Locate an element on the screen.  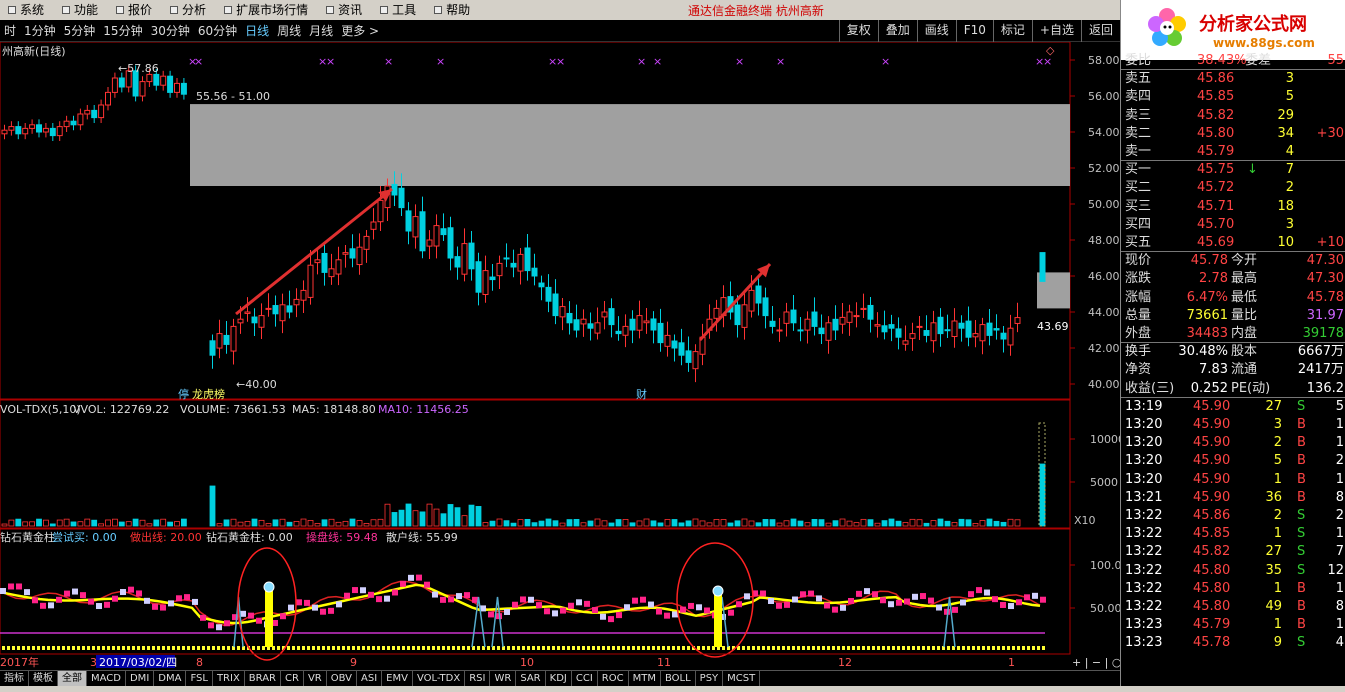
tick-side: B is located at coordinates (1301, 461).